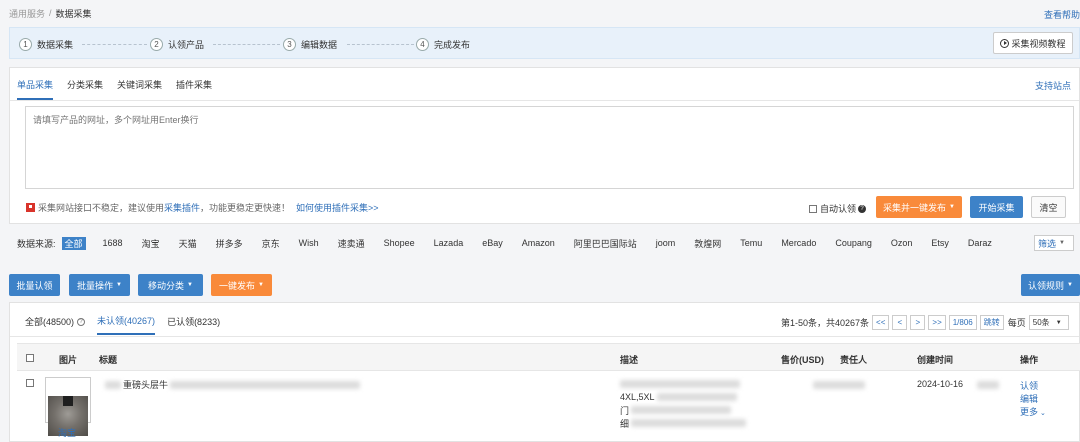 The width and height of the screenshot is (1080, 442). What do you see at coordinates (544, 336) in the screenshot?
I see `divider` at bounding box center [544, 336].